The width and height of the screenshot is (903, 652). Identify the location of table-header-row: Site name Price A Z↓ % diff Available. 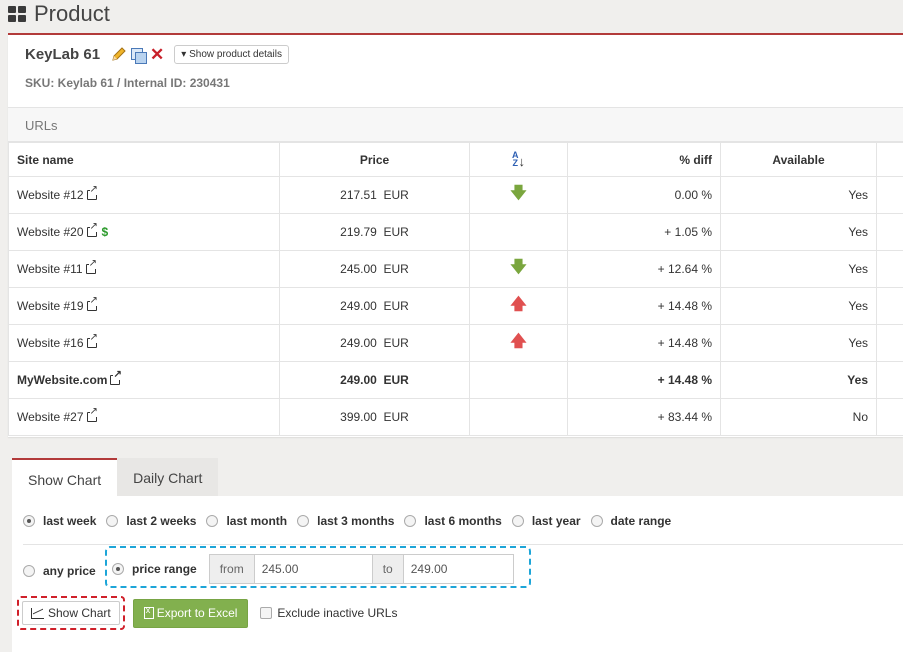
(455, 159).